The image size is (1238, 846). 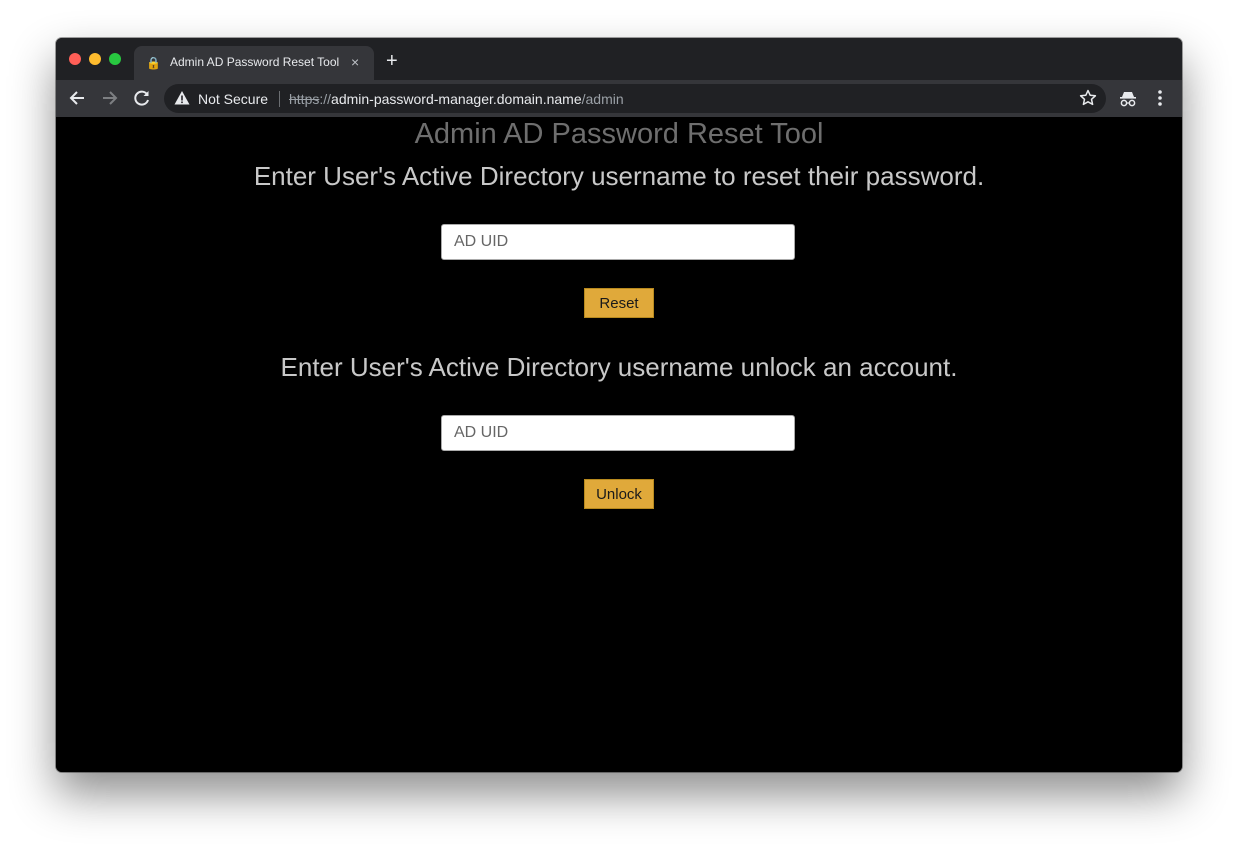 I want to click on forward-arrow-icon, so click(x=110, y=98).